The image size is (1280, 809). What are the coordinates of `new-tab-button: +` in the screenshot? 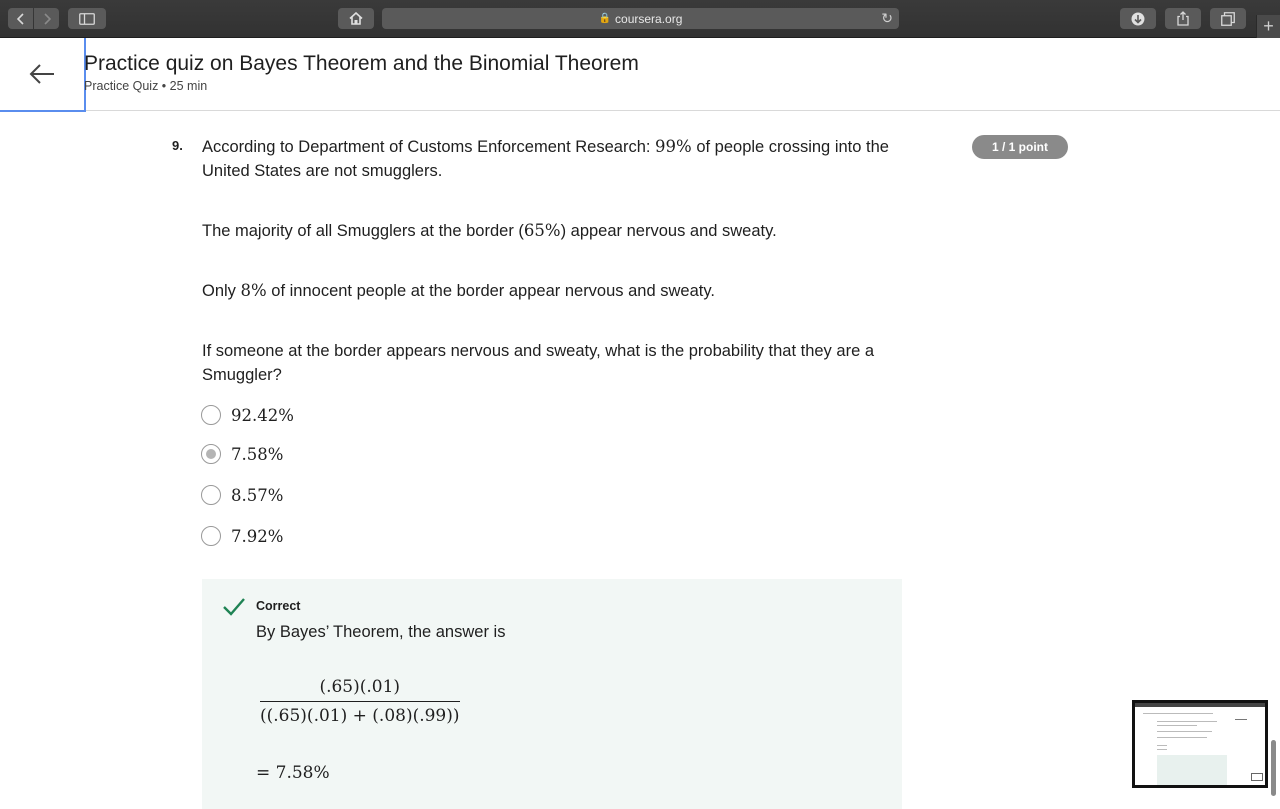 It's located at (1268, 26).